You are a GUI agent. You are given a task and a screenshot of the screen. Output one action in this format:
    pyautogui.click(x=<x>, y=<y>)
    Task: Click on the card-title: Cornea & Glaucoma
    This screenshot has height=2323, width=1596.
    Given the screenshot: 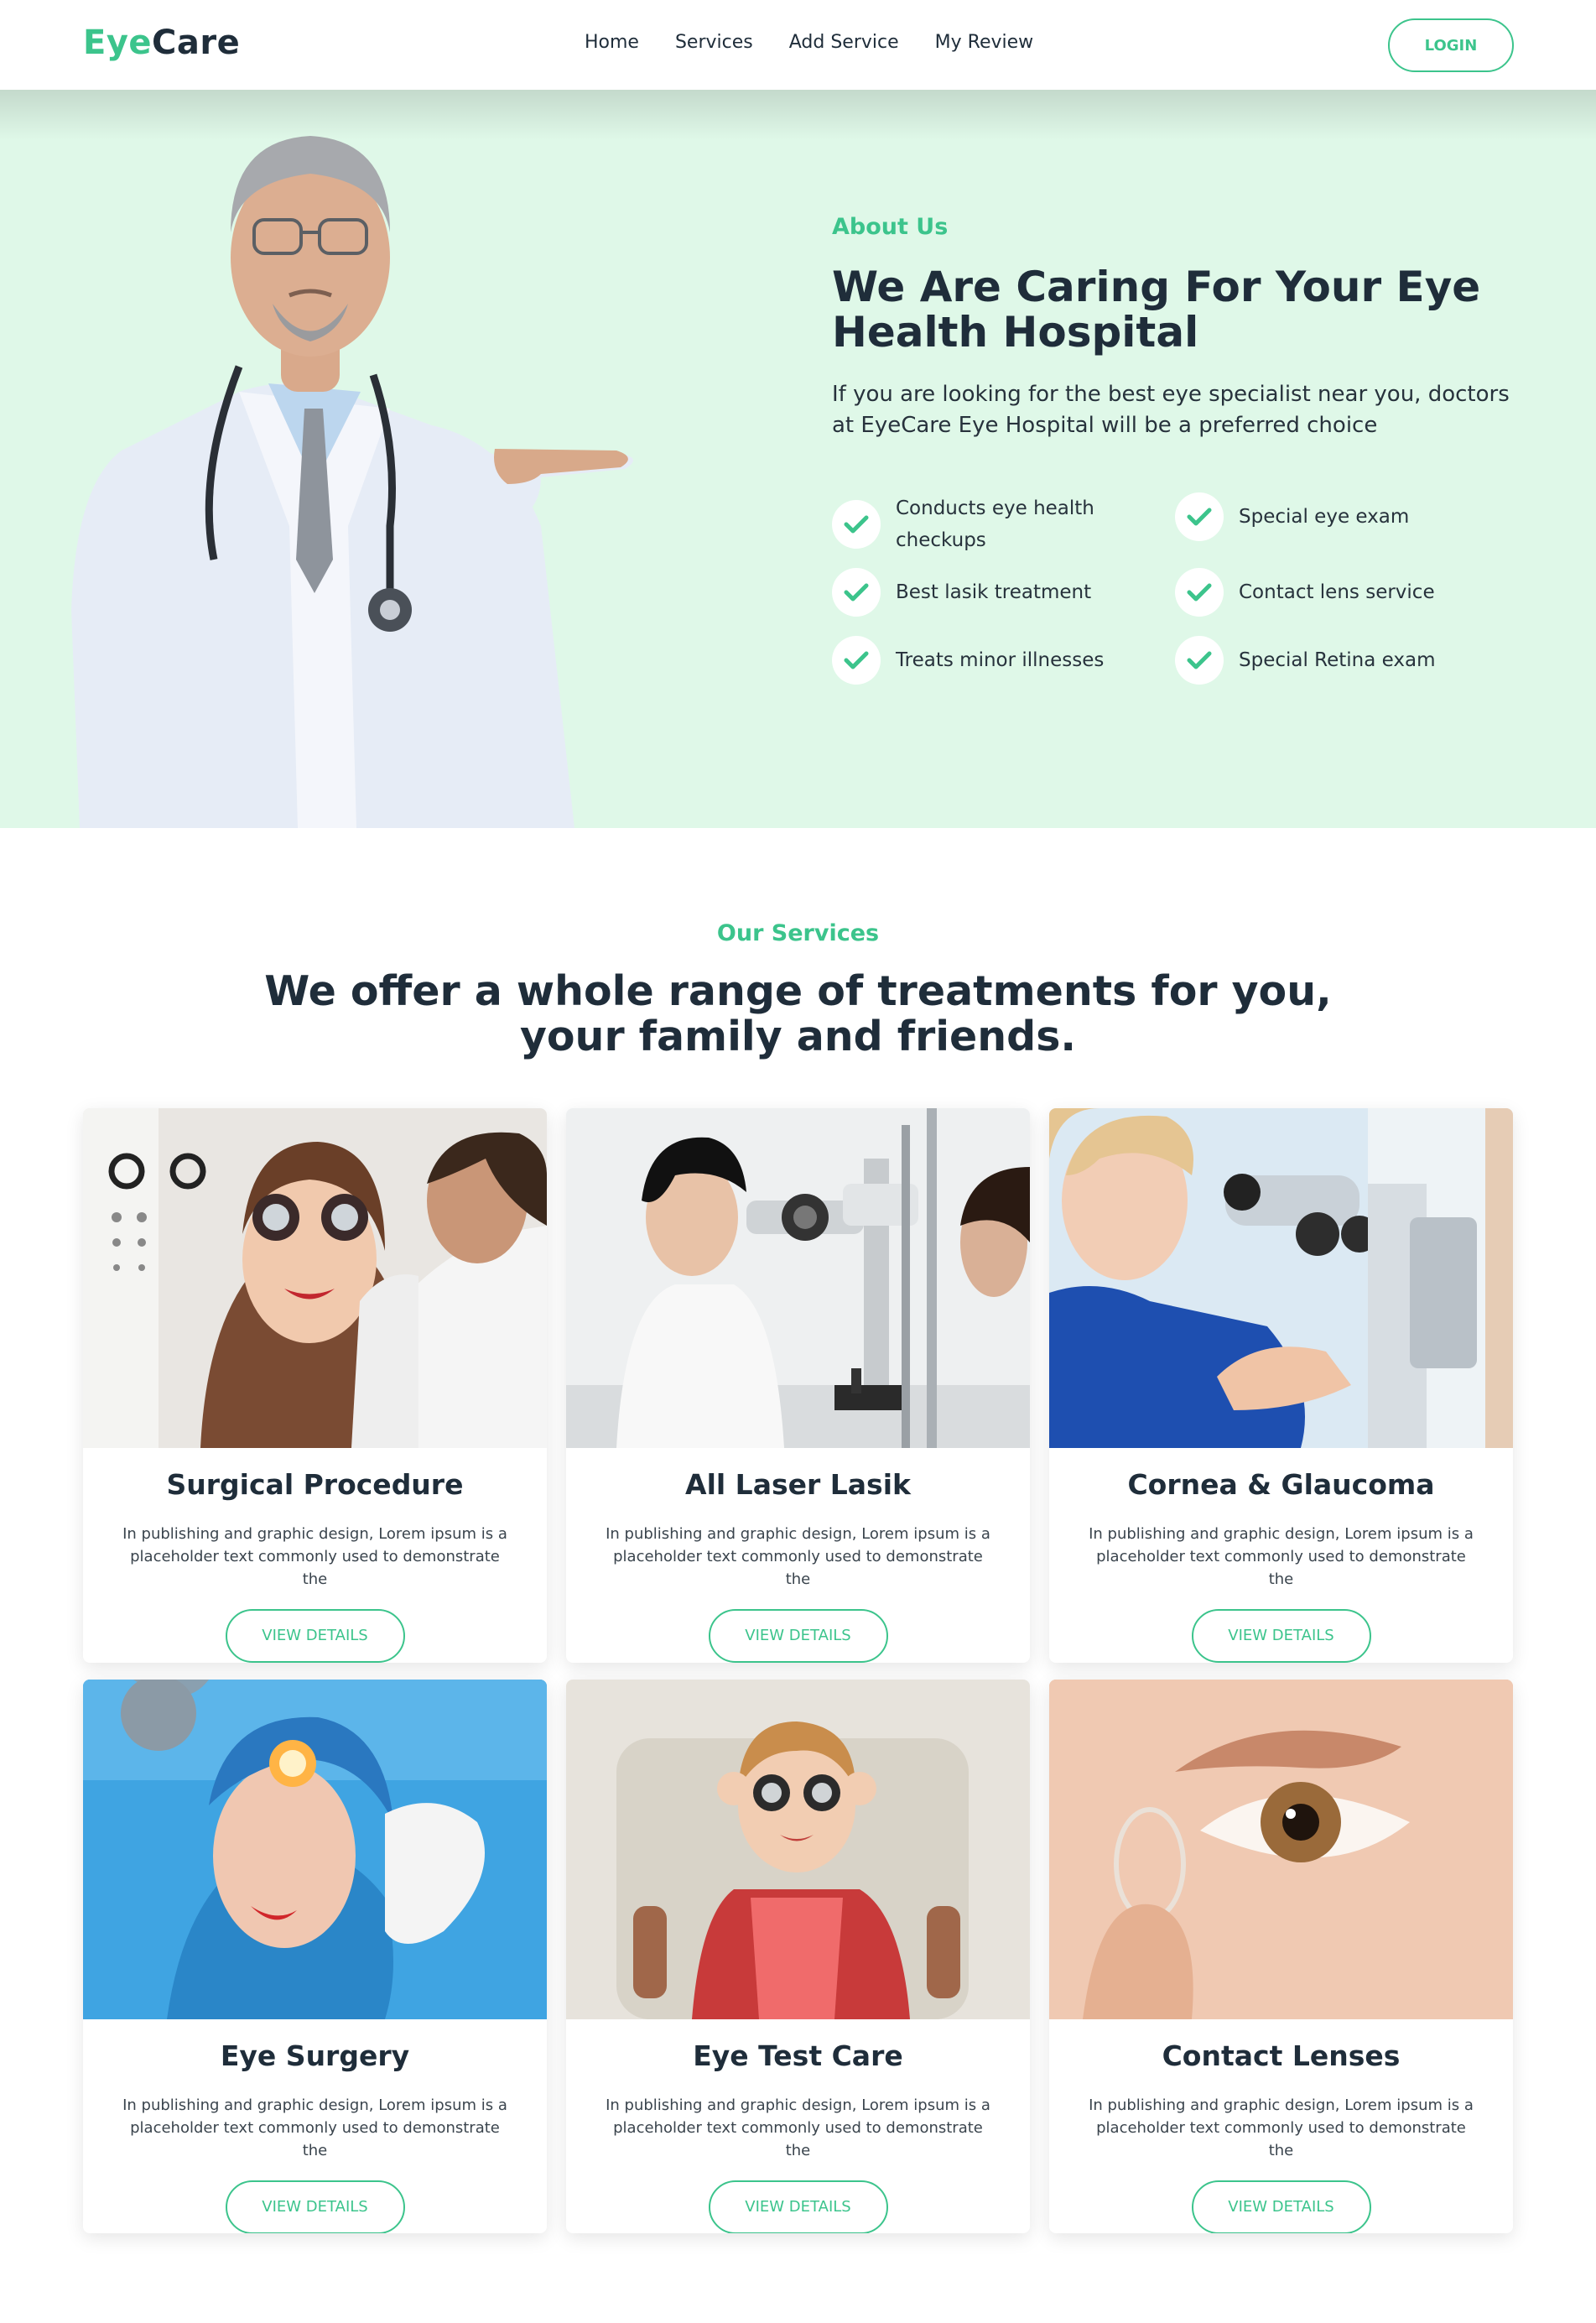 What is the action you would take?
    pyautogui.click(x=1281, y=1485)
    